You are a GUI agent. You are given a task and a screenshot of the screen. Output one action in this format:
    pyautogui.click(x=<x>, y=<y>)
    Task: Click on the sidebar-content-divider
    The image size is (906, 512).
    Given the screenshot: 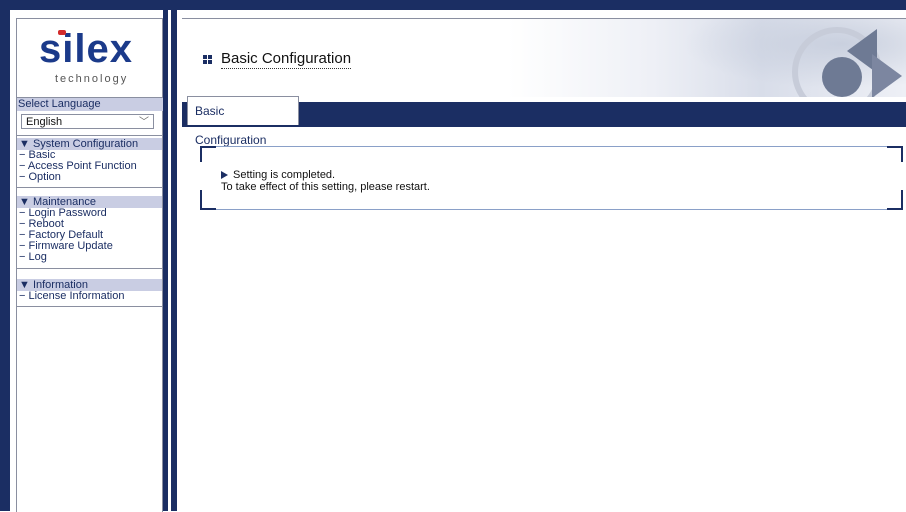 What is the action you would take?
    pyautogui.click(x=170, y=255)
    